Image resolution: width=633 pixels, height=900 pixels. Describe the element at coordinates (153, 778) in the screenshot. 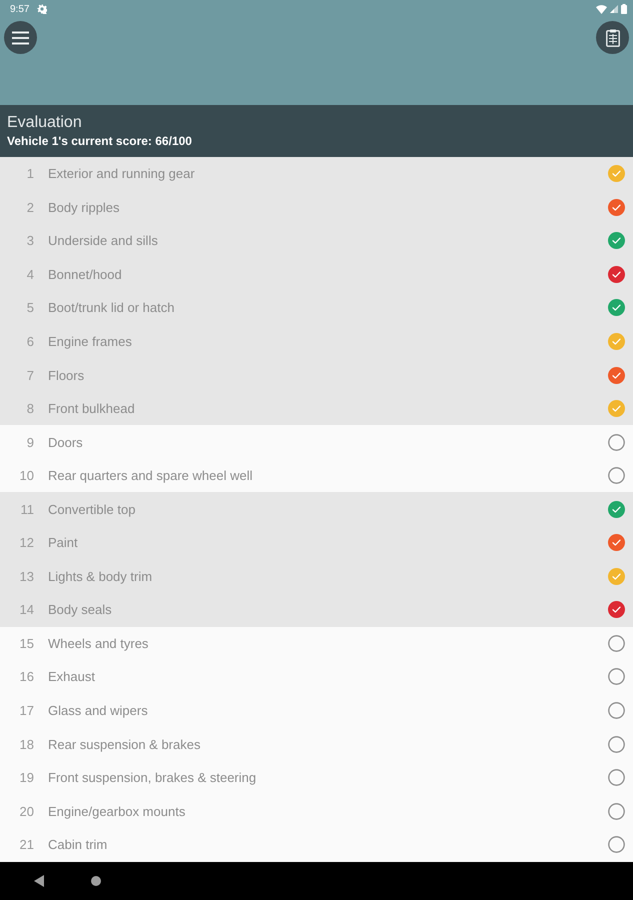

I see `item-label: Front suspension, brakes & steering` at that location.